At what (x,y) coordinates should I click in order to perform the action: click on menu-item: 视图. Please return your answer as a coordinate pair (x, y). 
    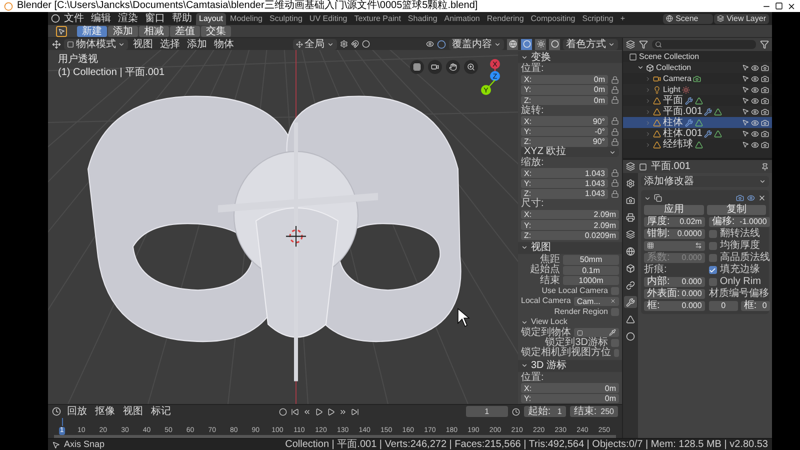
    Looking at the image, I should click on (133, 411).